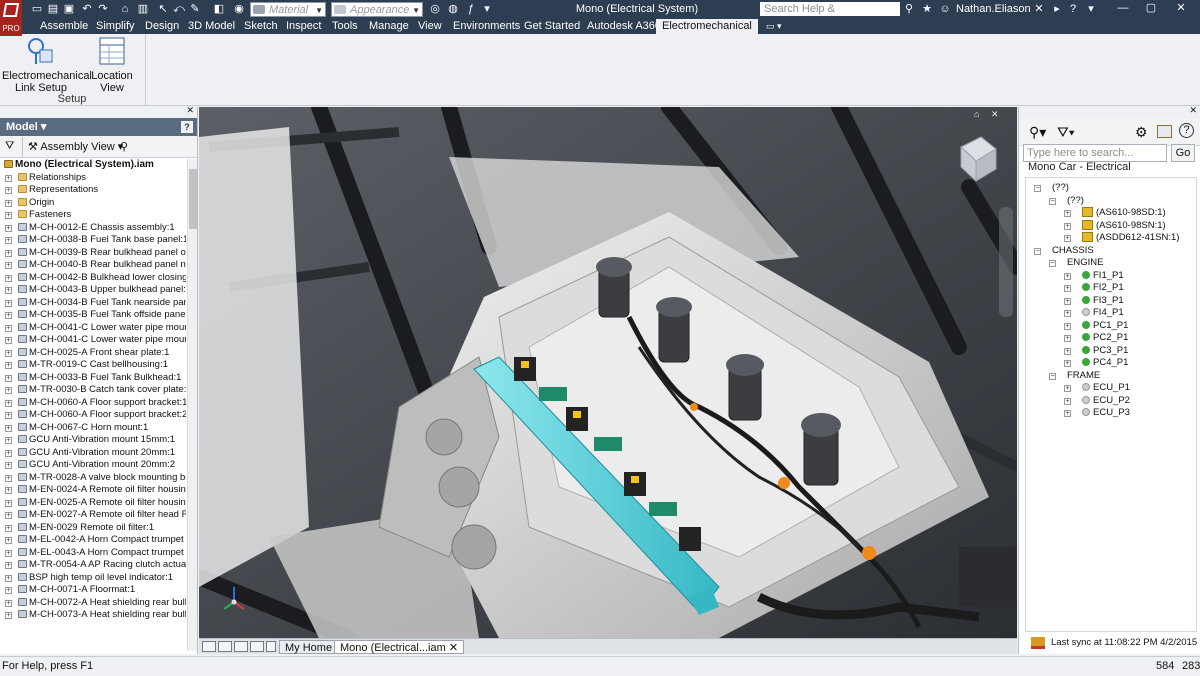 The height and width of the screenshot is (676, 1200). Describe the element at coordinates (1097, 388) in the screenshot. I see `location-node: + ECU_P1` at that location.